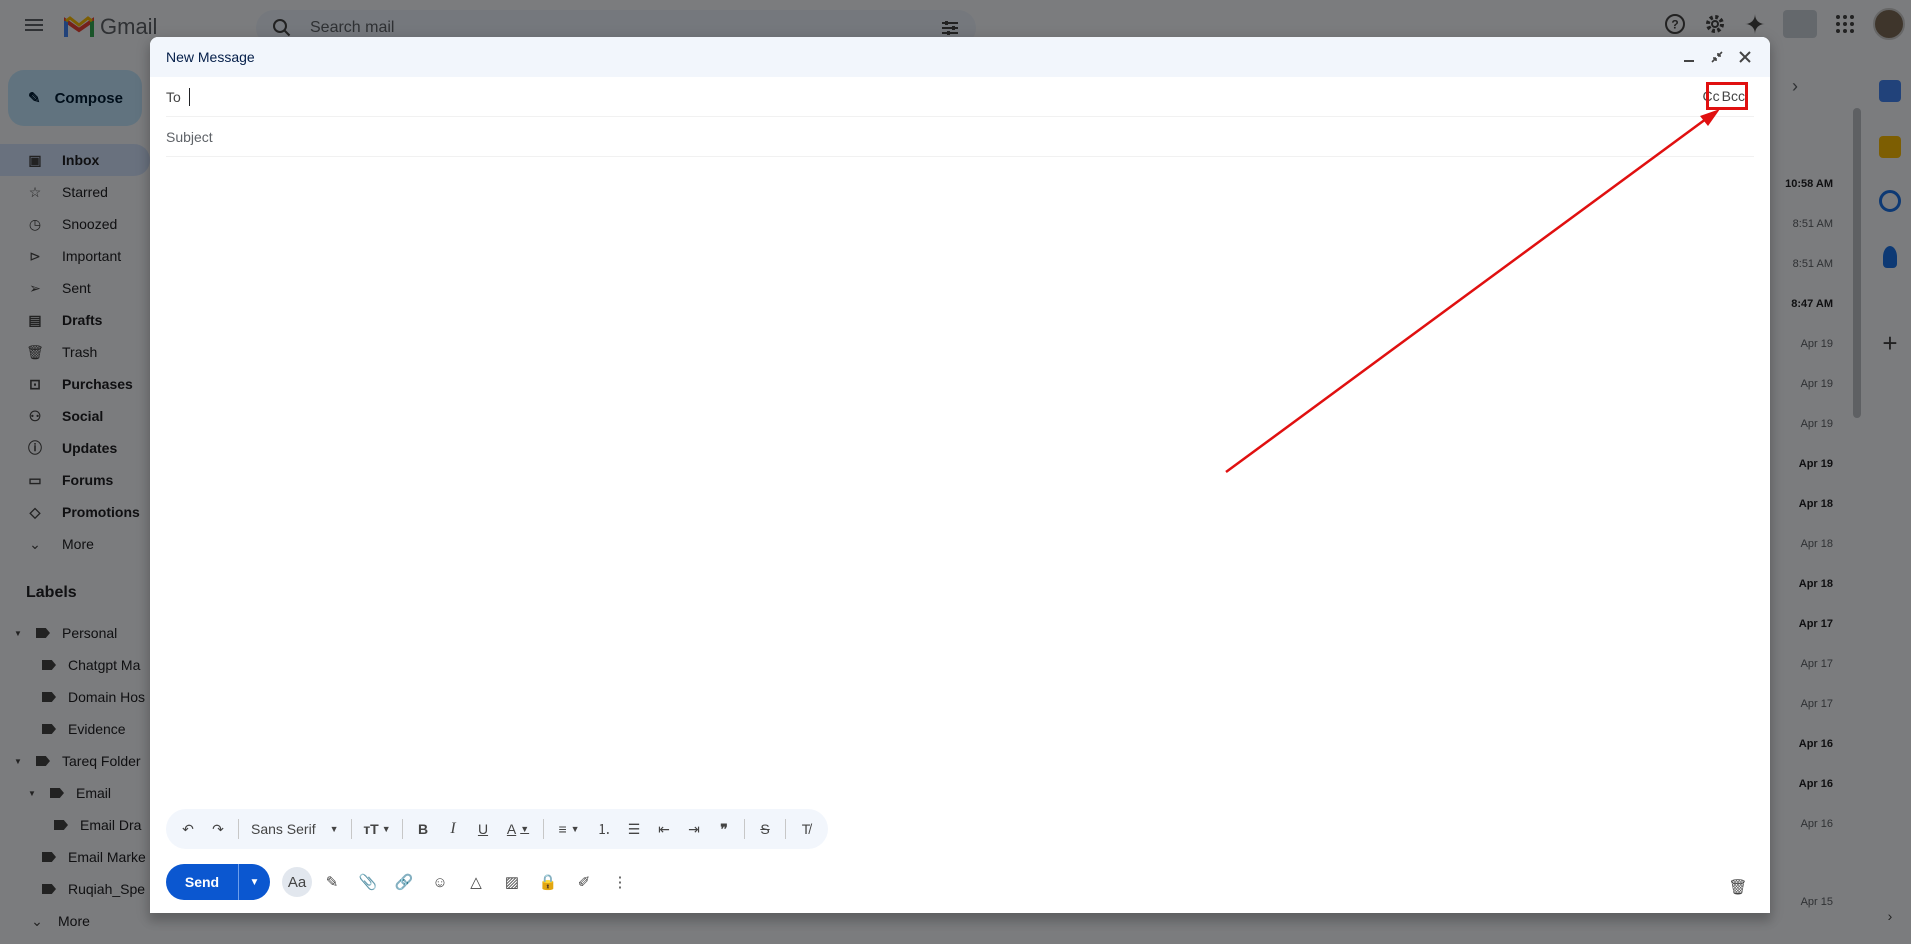  Describe the element at coordinates (189, 96) in the screenshot. I see `text-cursor` at that location.